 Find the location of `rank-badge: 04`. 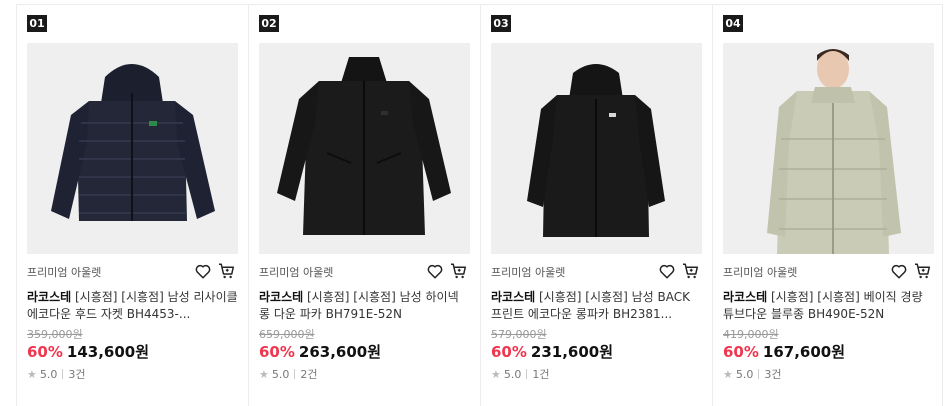

rank-badge: 04 is located at coordinates (733, 23).